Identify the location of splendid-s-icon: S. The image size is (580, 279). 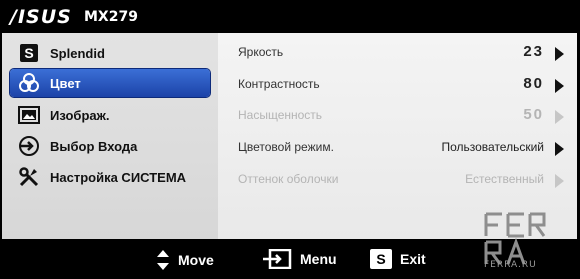
(29, 53).